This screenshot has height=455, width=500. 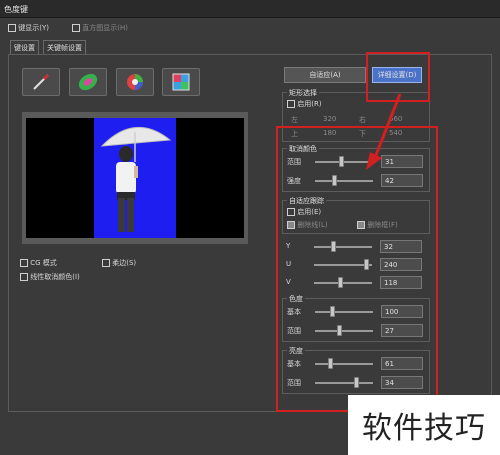 I want to click on preview-frame, so click(x=135, y=178).